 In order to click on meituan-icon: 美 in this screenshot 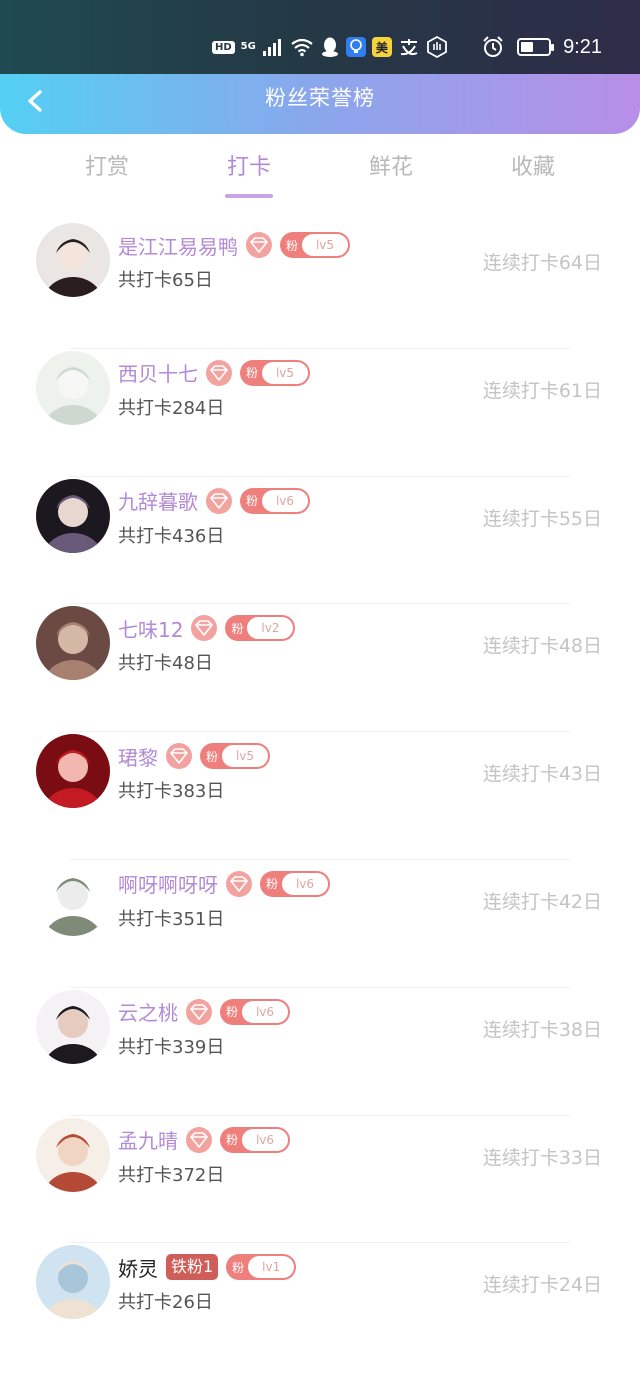, I will do `click(381, 47)`.